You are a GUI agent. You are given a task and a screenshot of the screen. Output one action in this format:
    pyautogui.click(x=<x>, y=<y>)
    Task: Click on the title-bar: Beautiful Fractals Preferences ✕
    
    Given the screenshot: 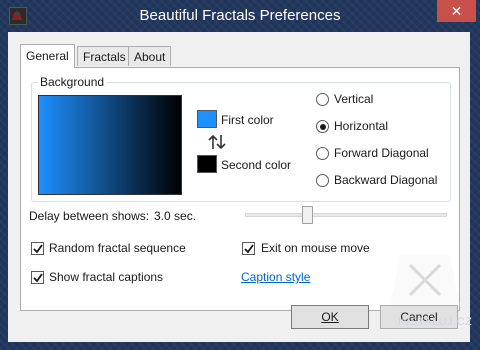 What is the action you would take?
    pyautogui.click(x=240, y=16)
    